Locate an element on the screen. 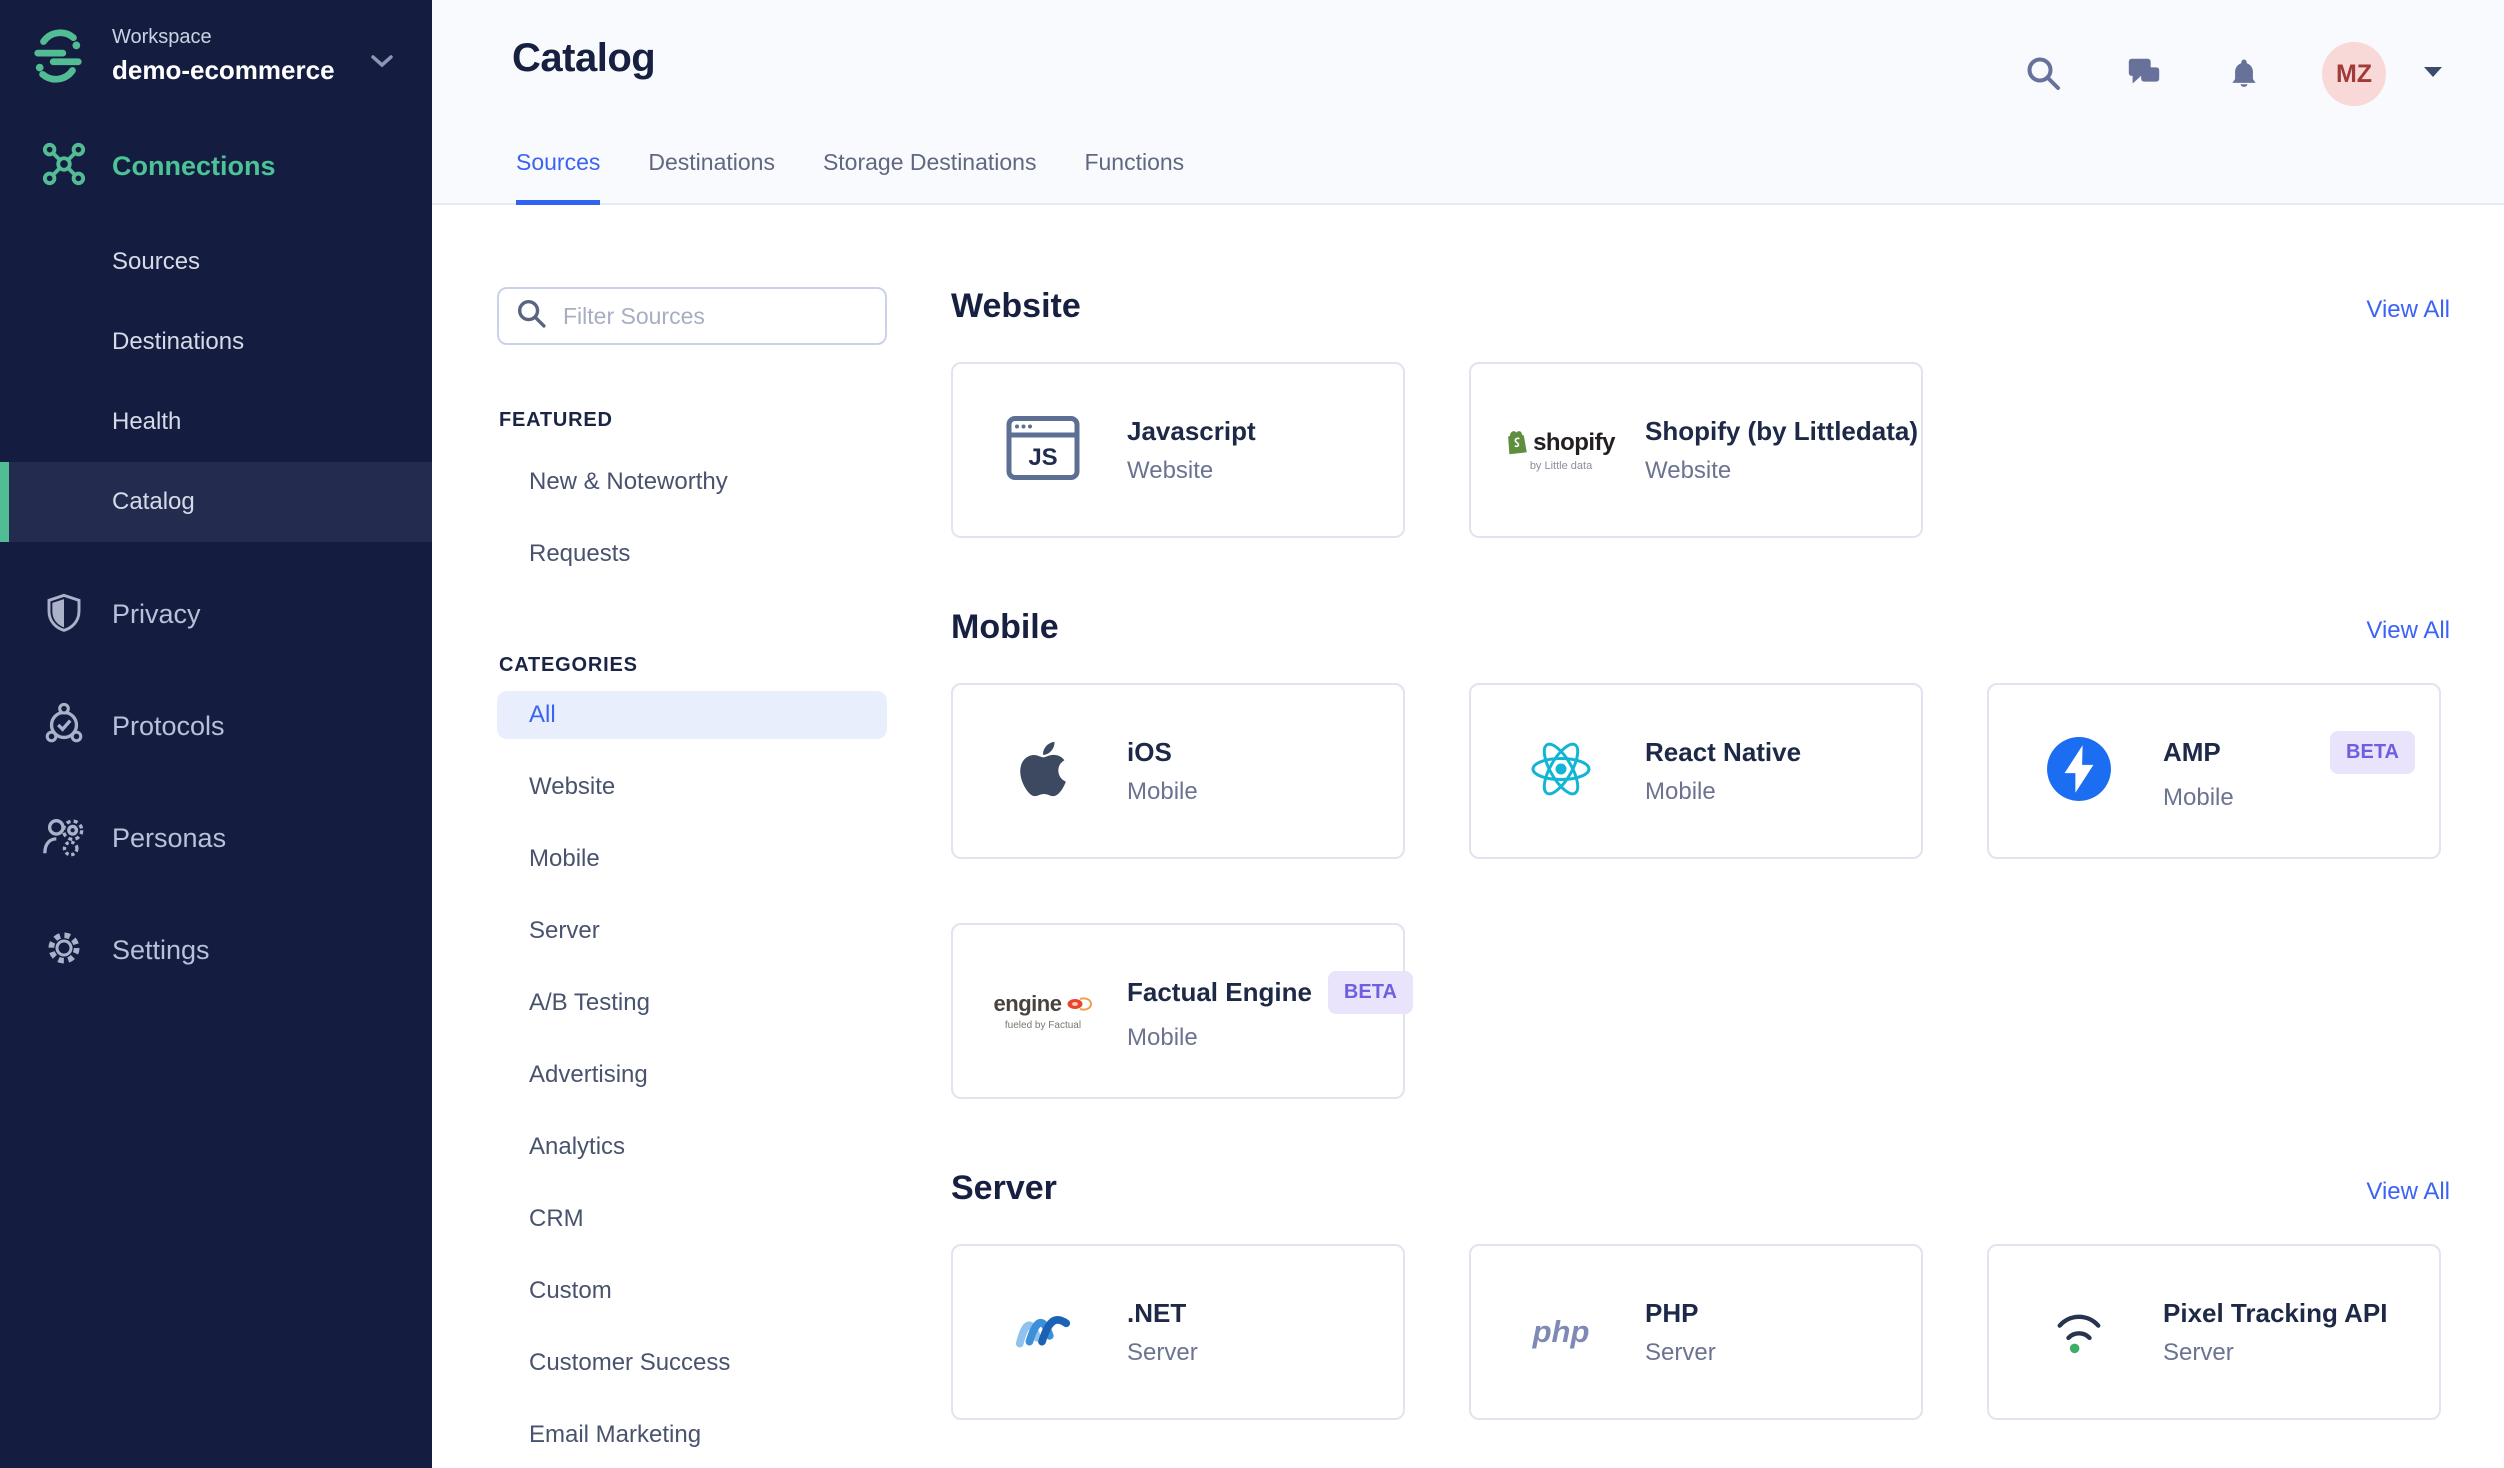 The width and height of the screenshot is (2504, 1468). section-title: Mobile is located at coordinates (1005, 627).